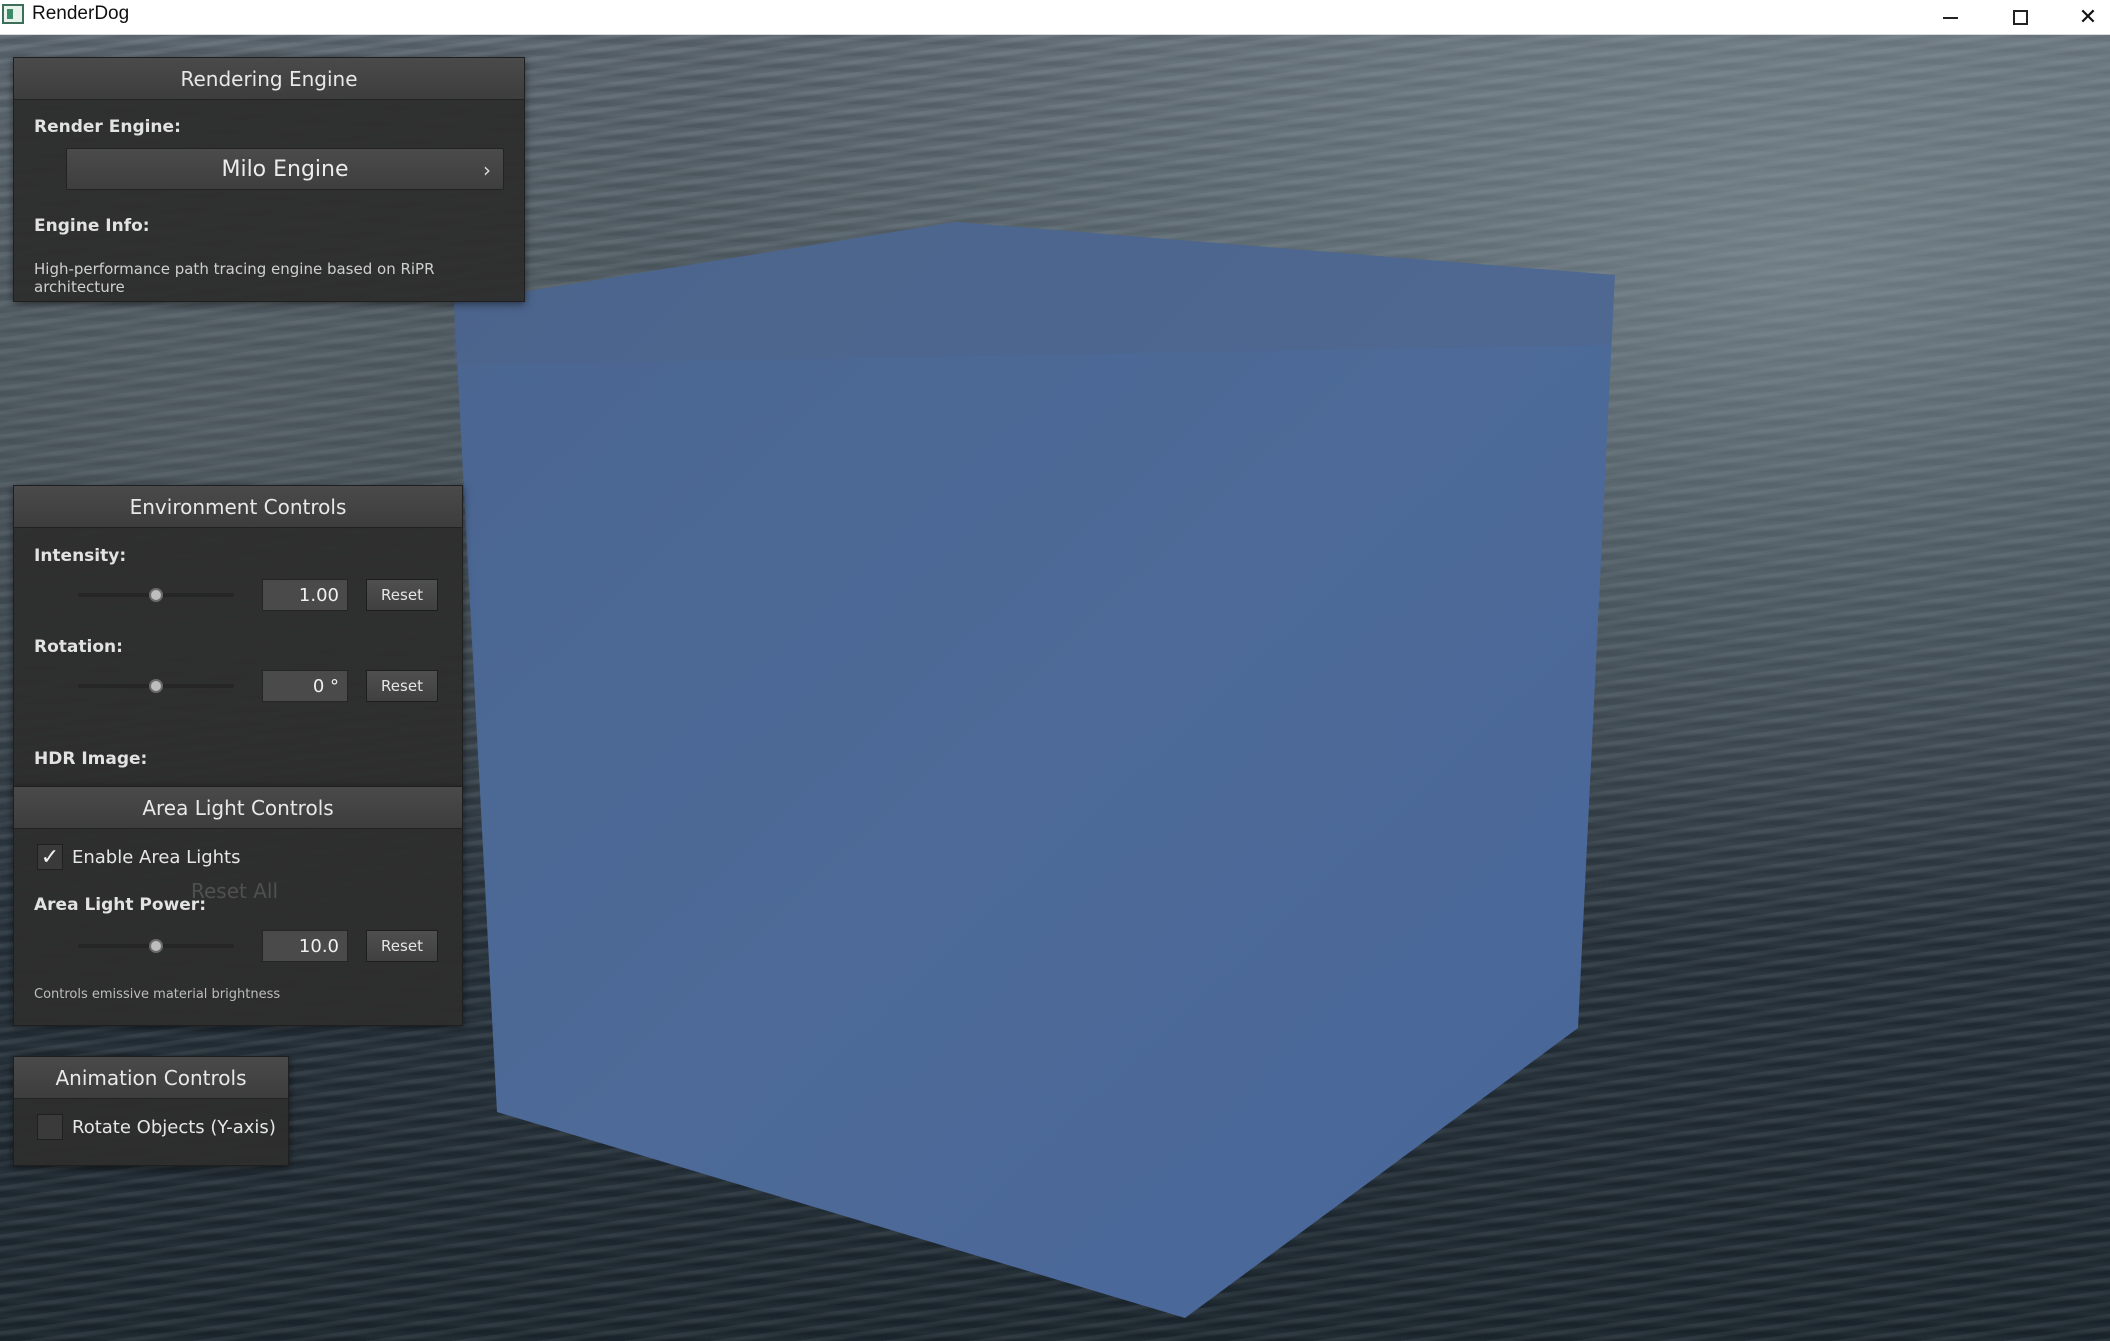 The width and height of the screenshot is (2110, 1341). I want to click on hdr-image-label: HDR Image:, so click(91, 759).